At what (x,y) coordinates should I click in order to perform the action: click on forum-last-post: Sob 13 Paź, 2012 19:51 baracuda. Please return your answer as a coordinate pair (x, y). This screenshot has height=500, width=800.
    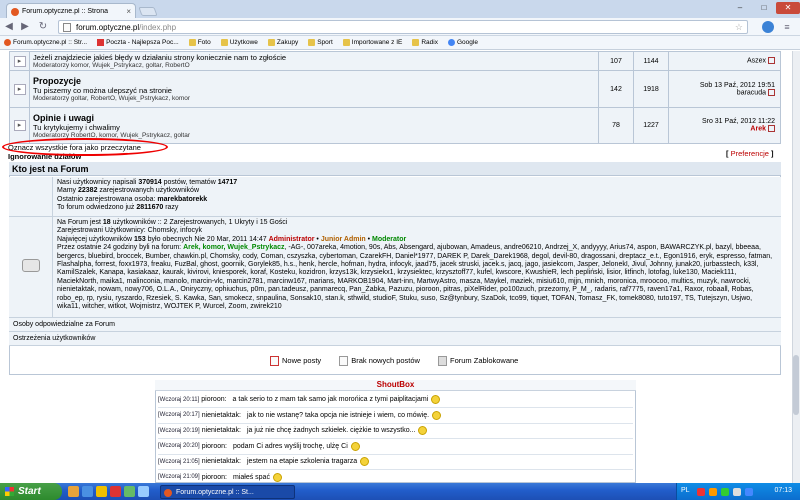
    Looking at the image, I should click on (724, 89).